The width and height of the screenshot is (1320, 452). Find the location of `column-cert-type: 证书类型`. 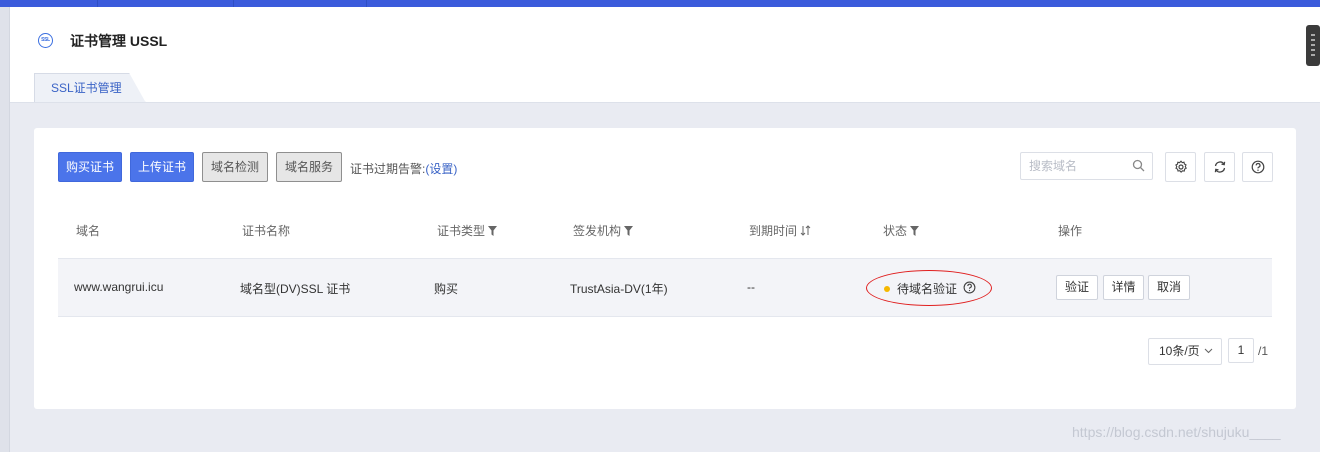

column-cert-type: 证书类型 is located at coordinates (467, 230).